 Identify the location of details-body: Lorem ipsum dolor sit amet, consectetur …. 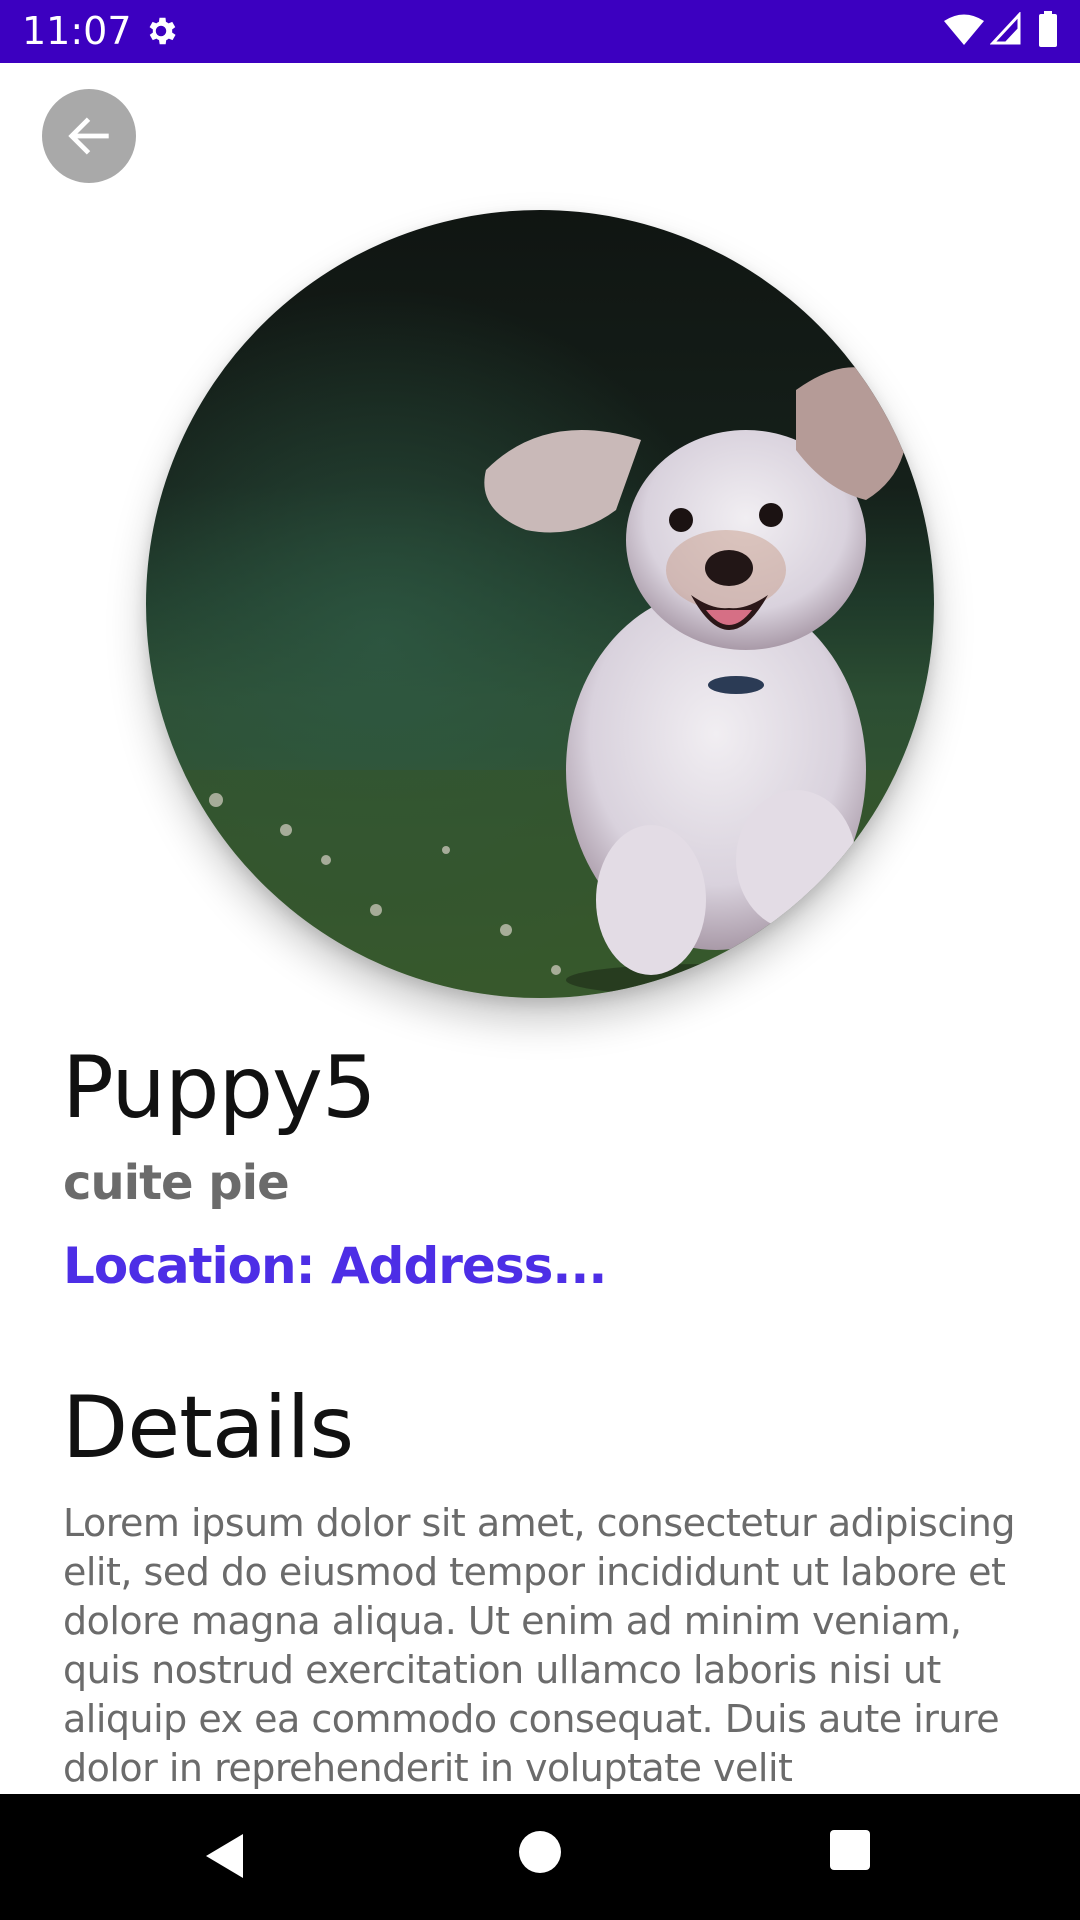
(539, 1645).